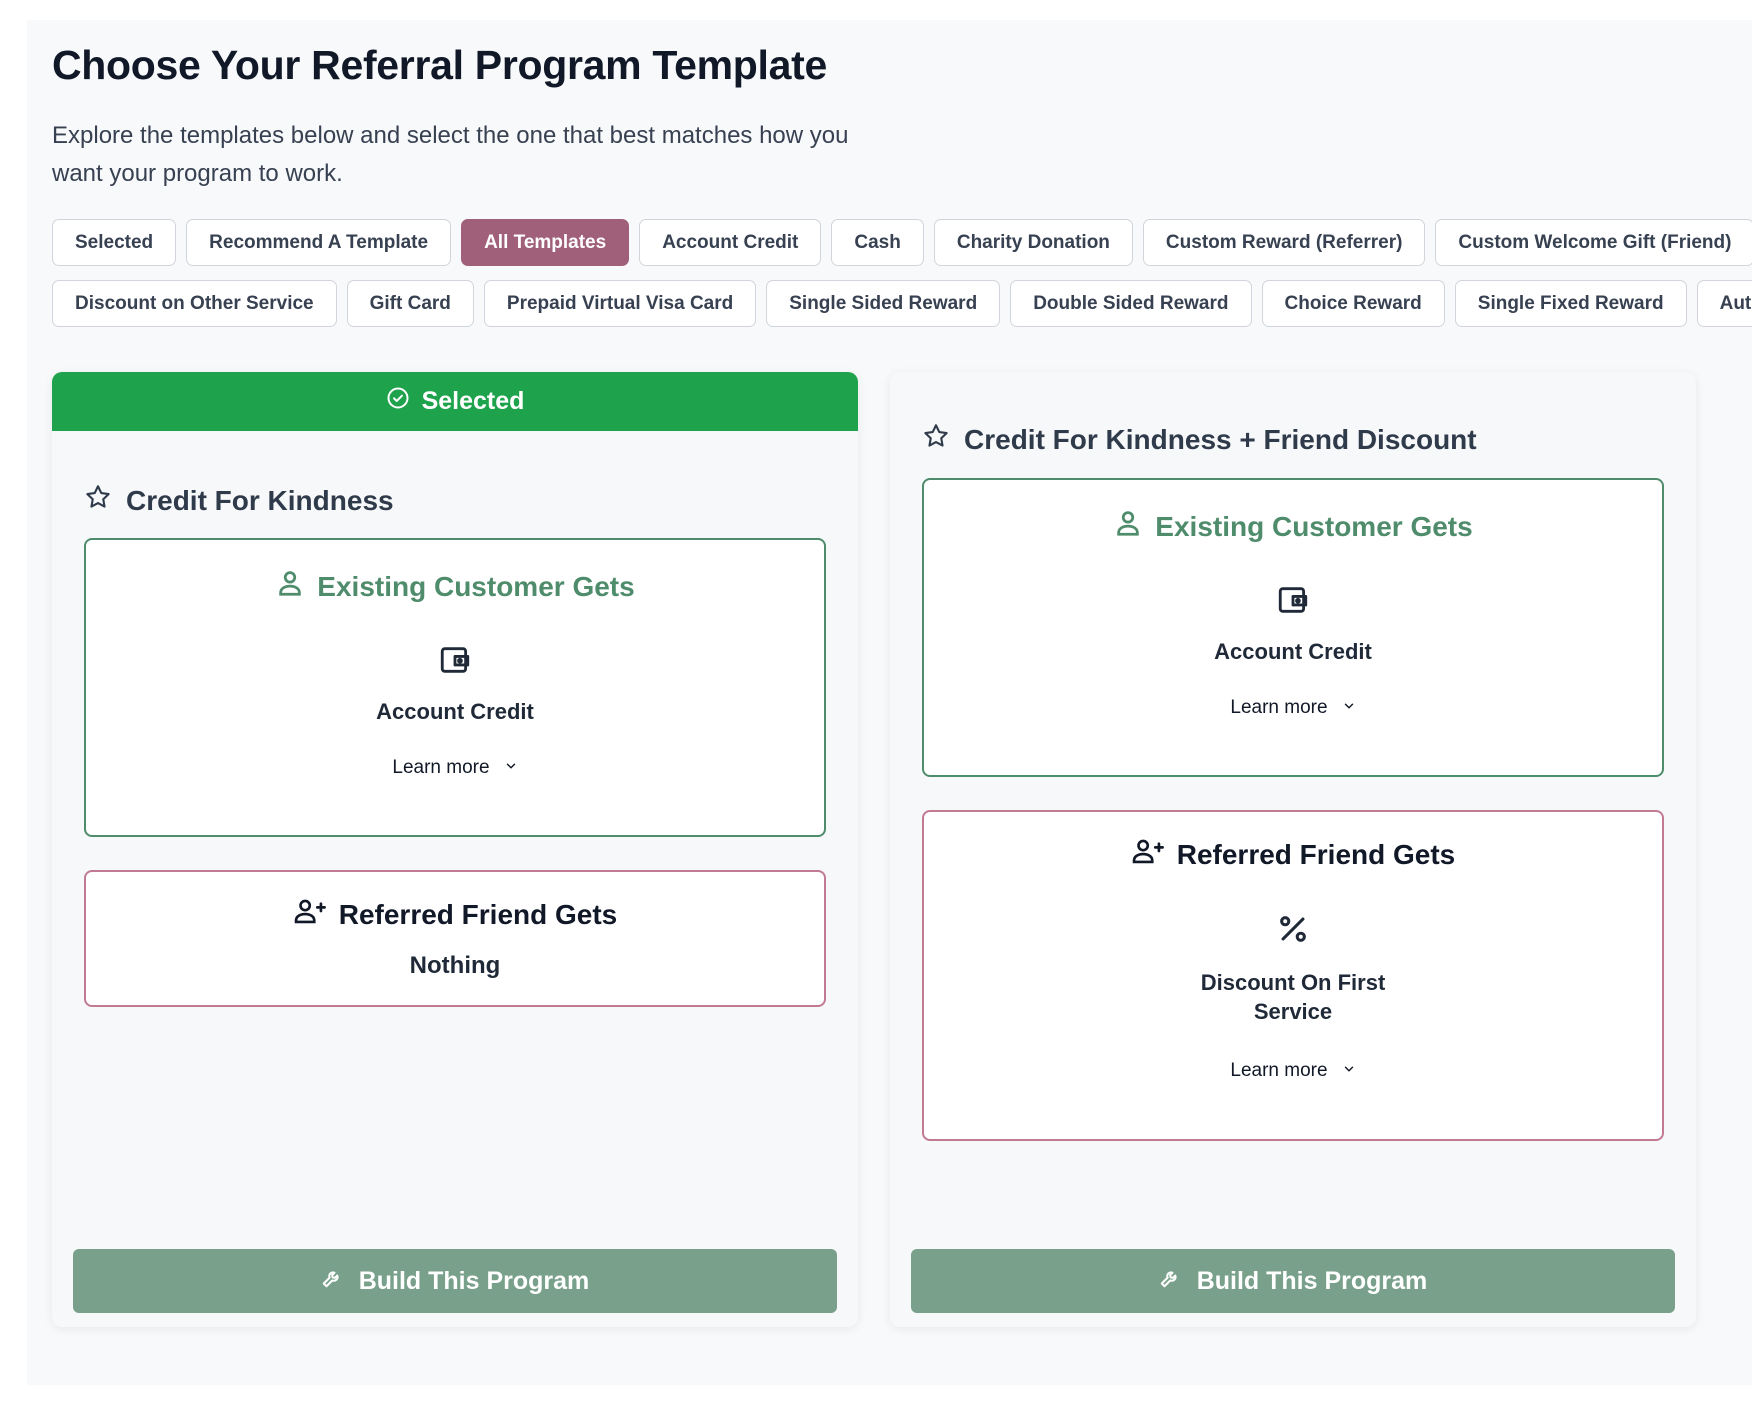  Describe the element at coordinates (1220, 439) in the screenshot. I see `template-title-text: Credit For Kindness + Friend Discount` at that location.